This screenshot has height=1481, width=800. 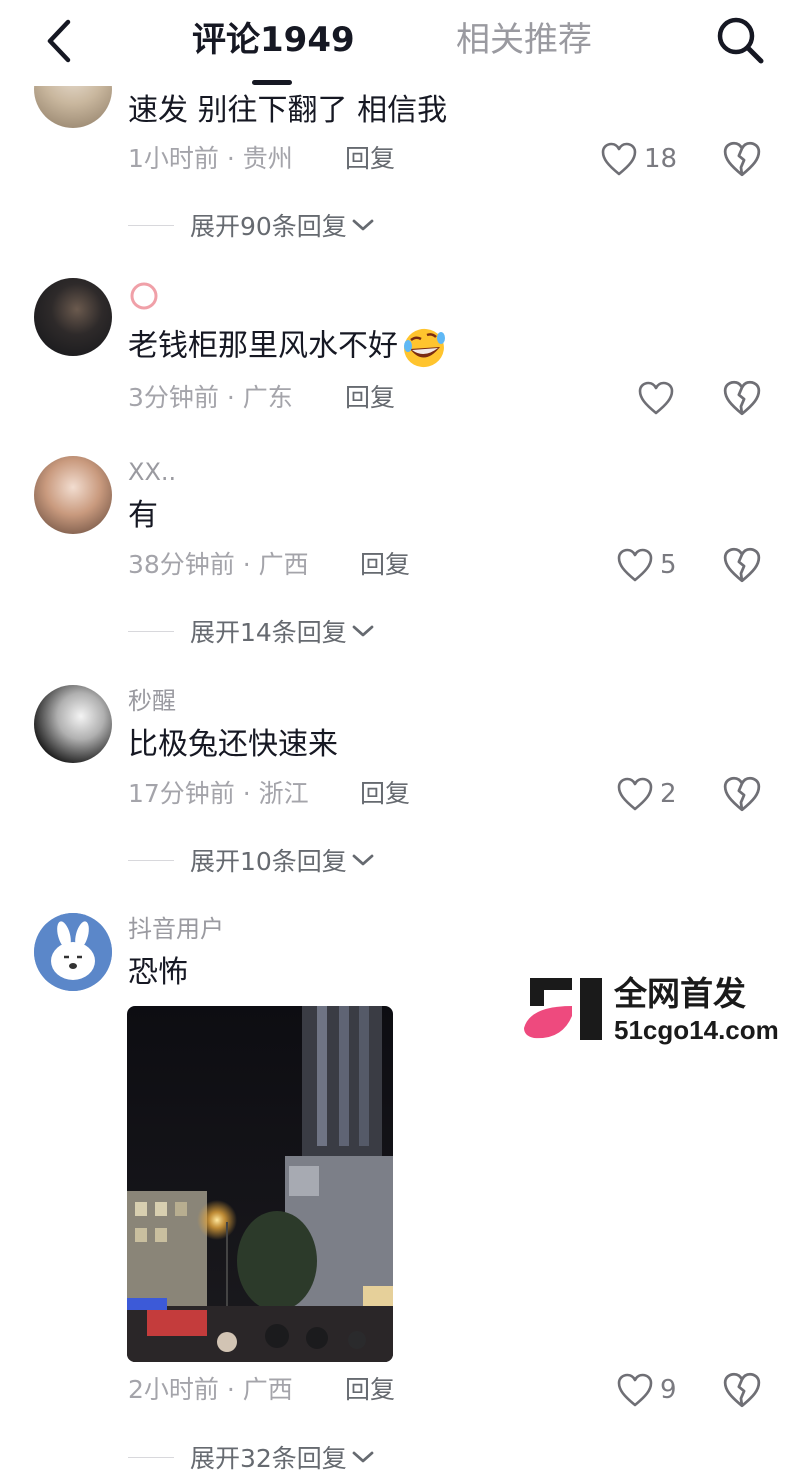 What do you see at coordinates (263, 346) in the screenshot?
I see `comment-text-body: 老钱柜那里风水不好` at bounding box center [263, 346].